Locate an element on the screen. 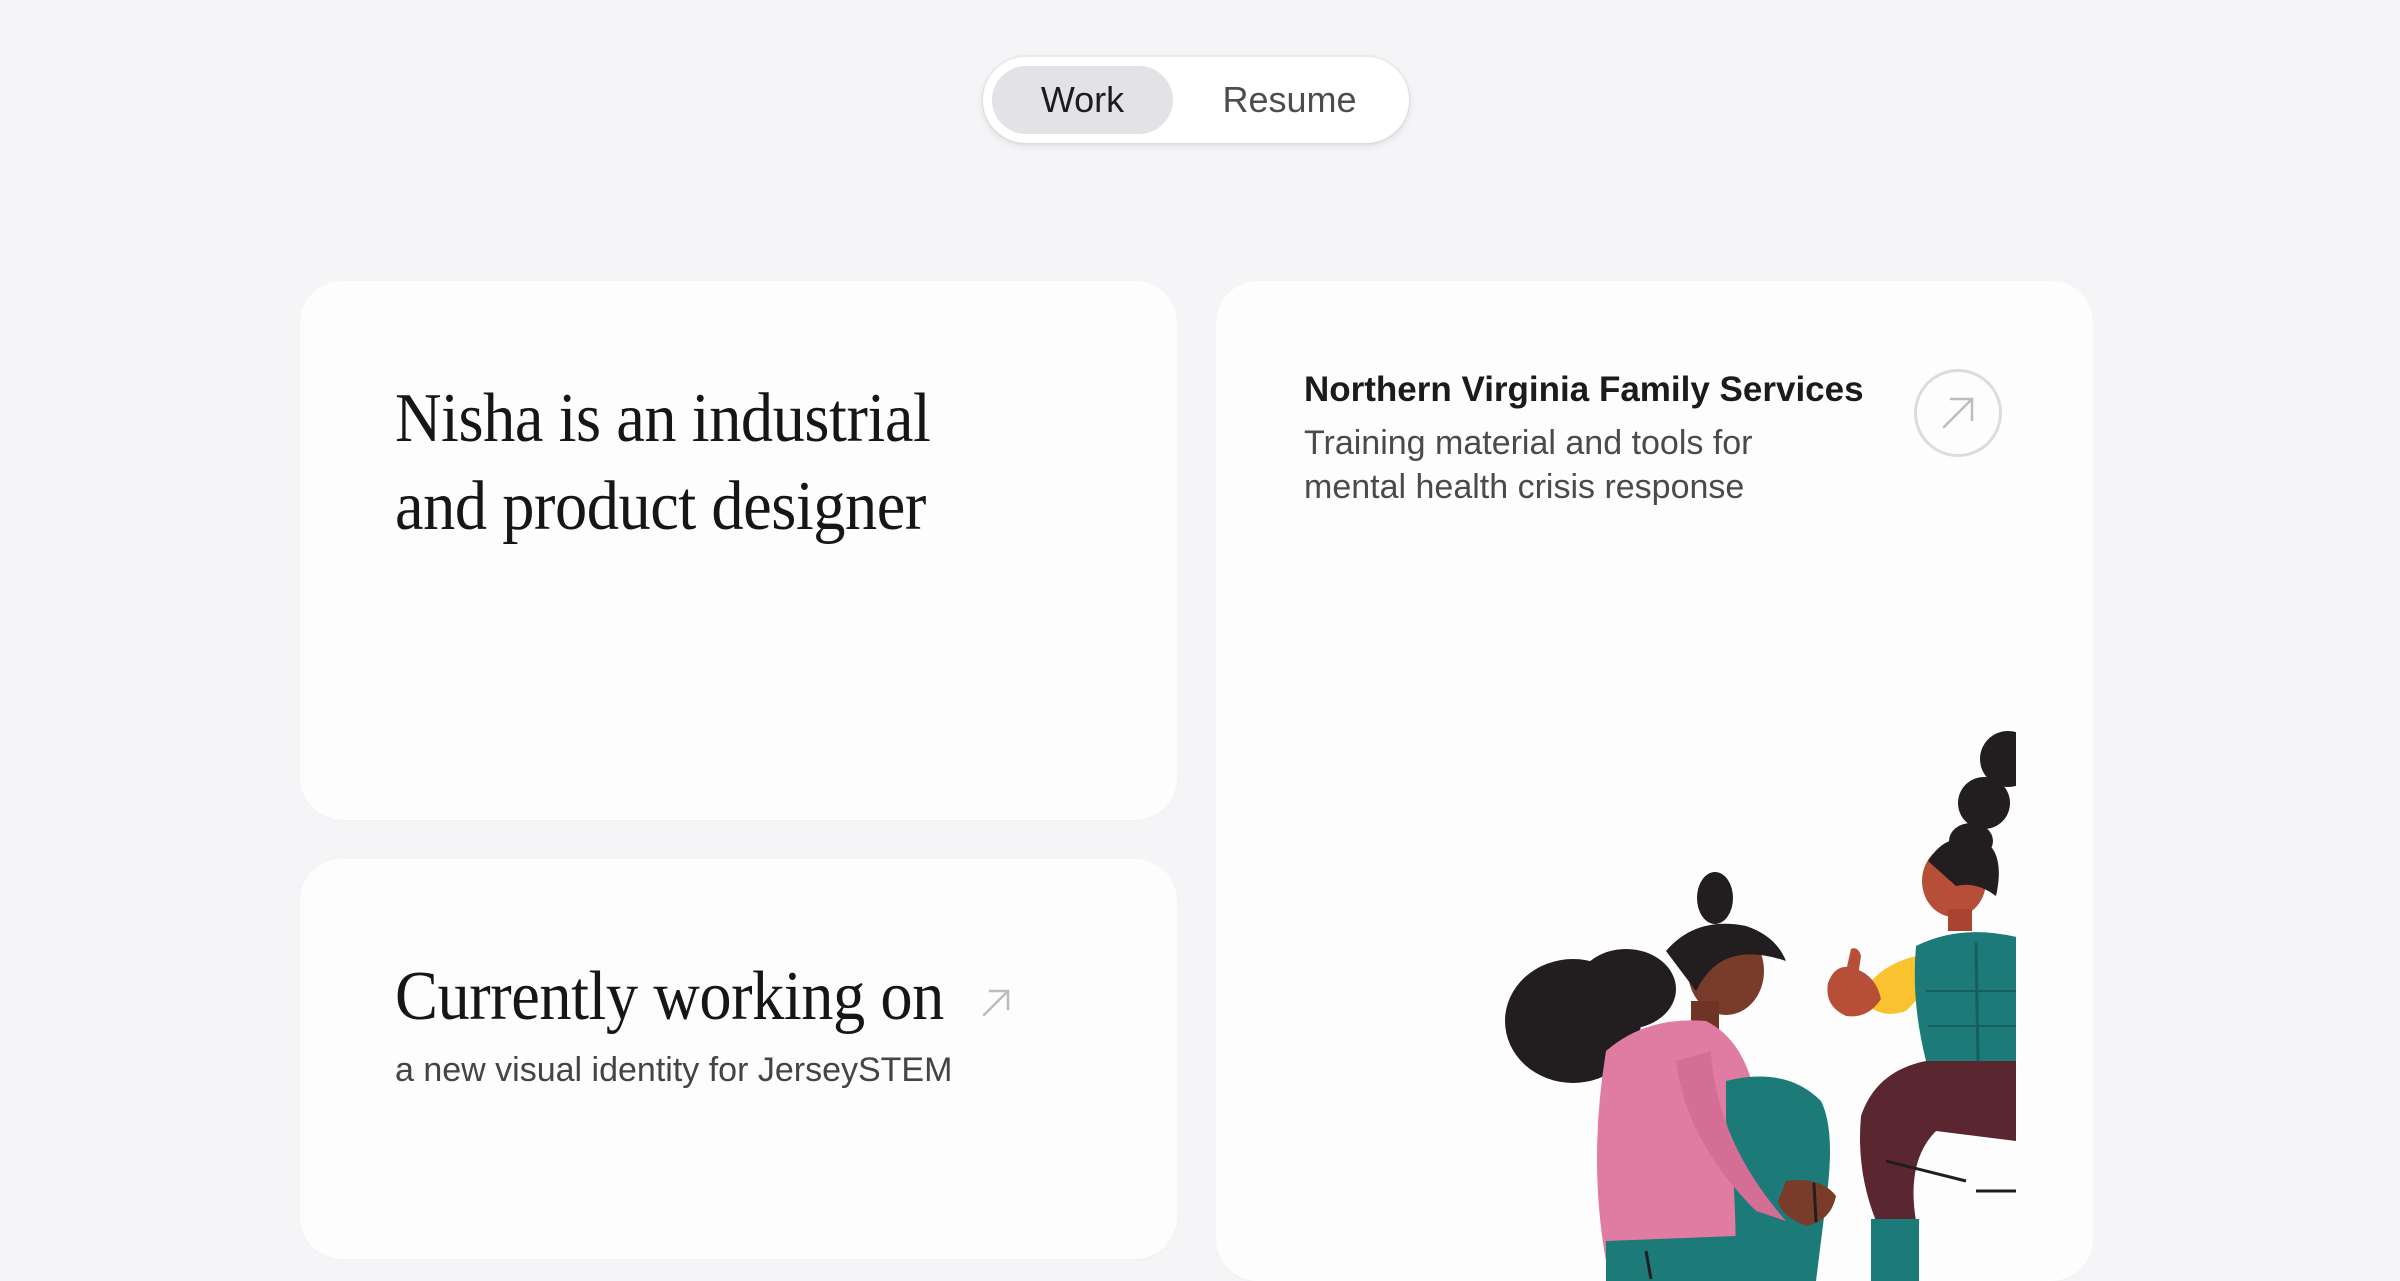  seated-figure is located at coordinates (1670, 1076).